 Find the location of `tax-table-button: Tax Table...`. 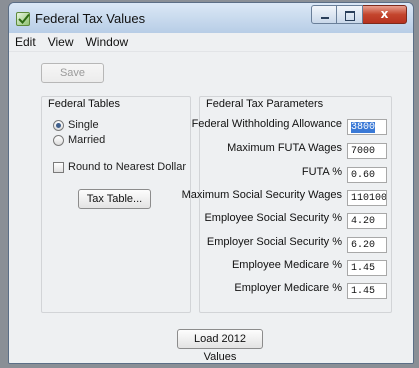

tax-table-button: Tax Table... is located at coordinates (114, 199).